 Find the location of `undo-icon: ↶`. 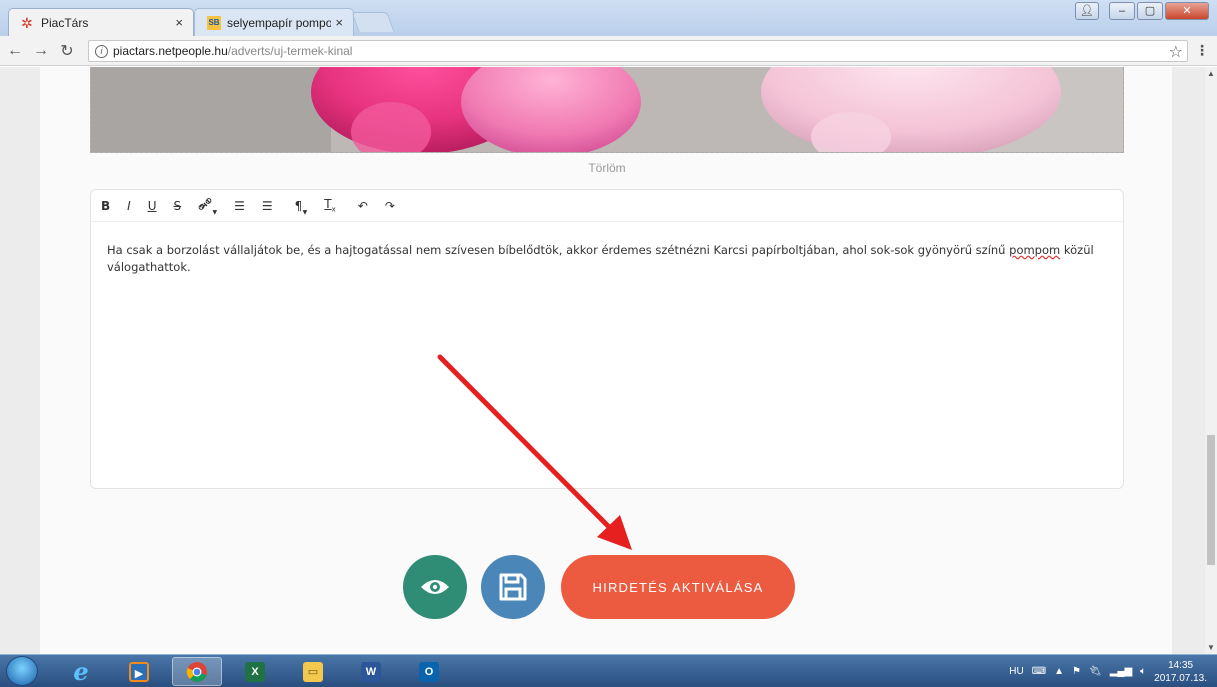

undo-icon: ↶ is located at coordinates (363, 206).